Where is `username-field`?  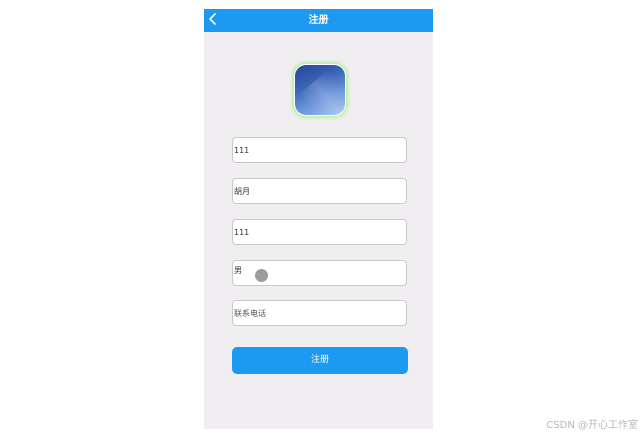
username-field is located at coordinates (319, 150).